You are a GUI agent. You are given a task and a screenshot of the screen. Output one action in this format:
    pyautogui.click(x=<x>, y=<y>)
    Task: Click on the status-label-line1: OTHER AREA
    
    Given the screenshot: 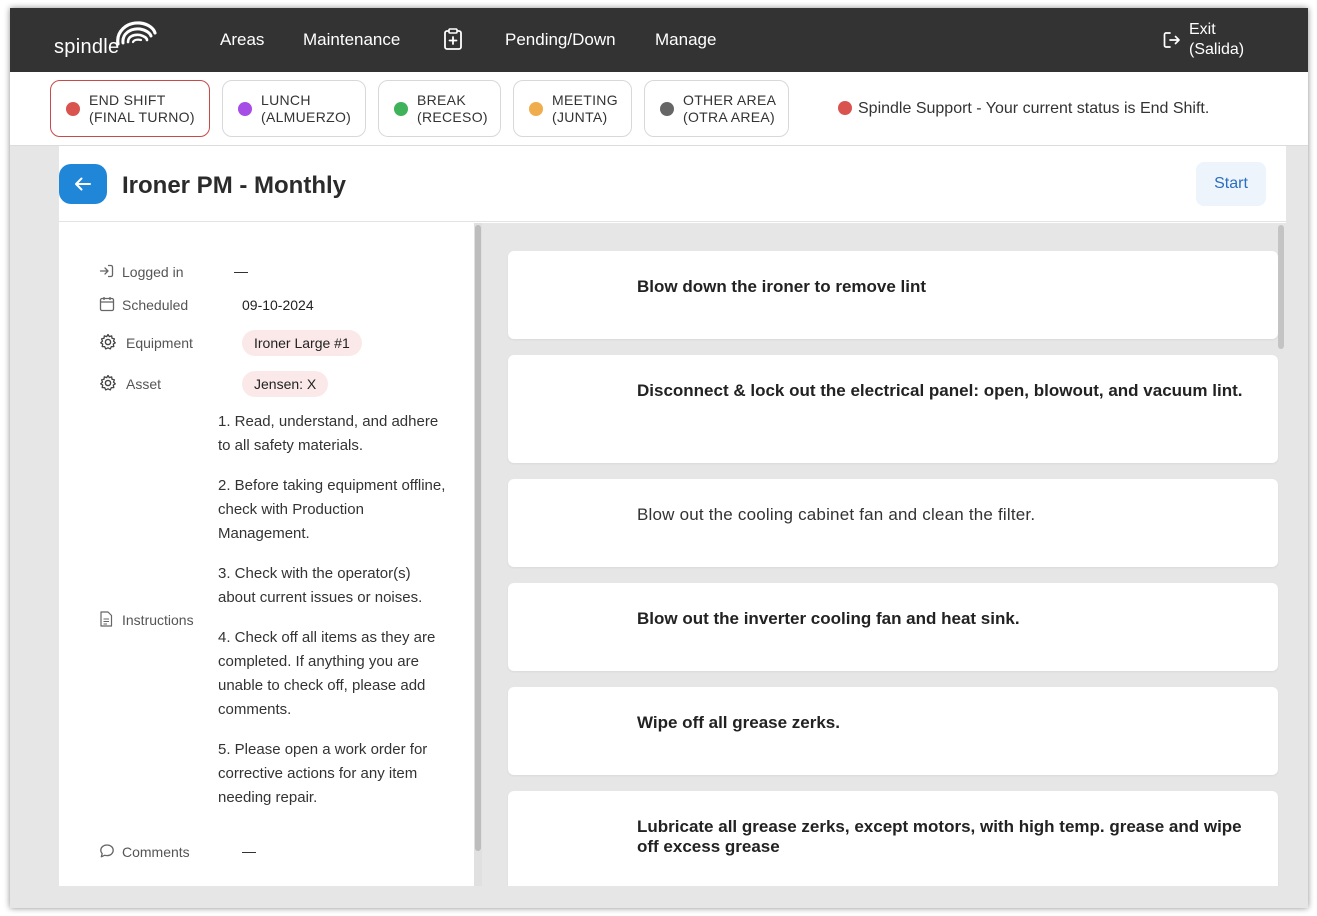 What is the action you would take?
    pyautogui.click(x=730, y=100)
    